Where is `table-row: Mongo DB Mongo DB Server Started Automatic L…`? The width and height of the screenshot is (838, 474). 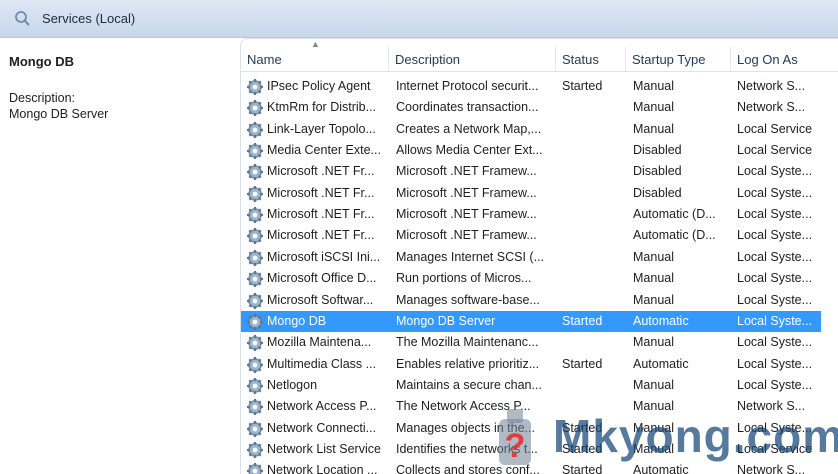
table-row: Mongo DB Mongo DB Server Started Automatic L… is located at coordinates (531, 321).